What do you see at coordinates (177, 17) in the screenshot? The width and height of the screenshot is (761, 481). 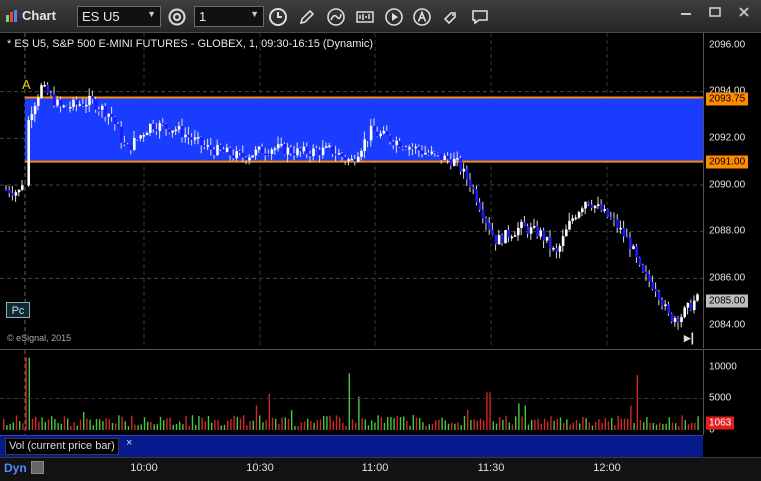 I see `chart-settings-icon` at bounding box center [177, 17].